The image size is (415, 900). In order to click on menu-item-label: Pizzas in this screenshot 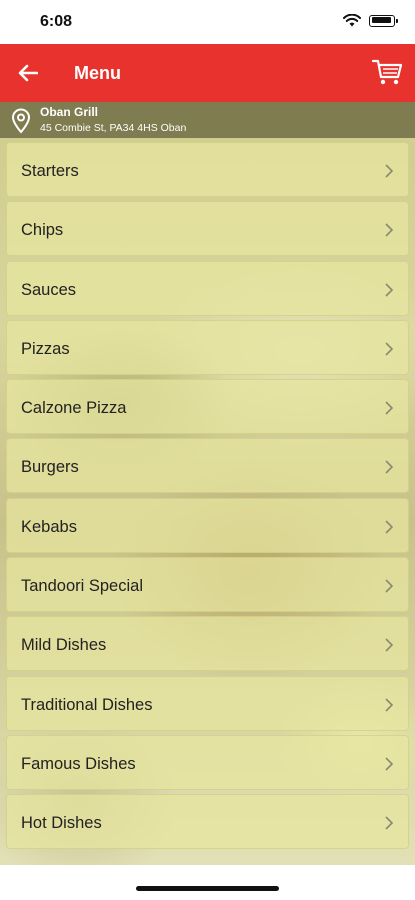, I will do `click(45, 348)`.